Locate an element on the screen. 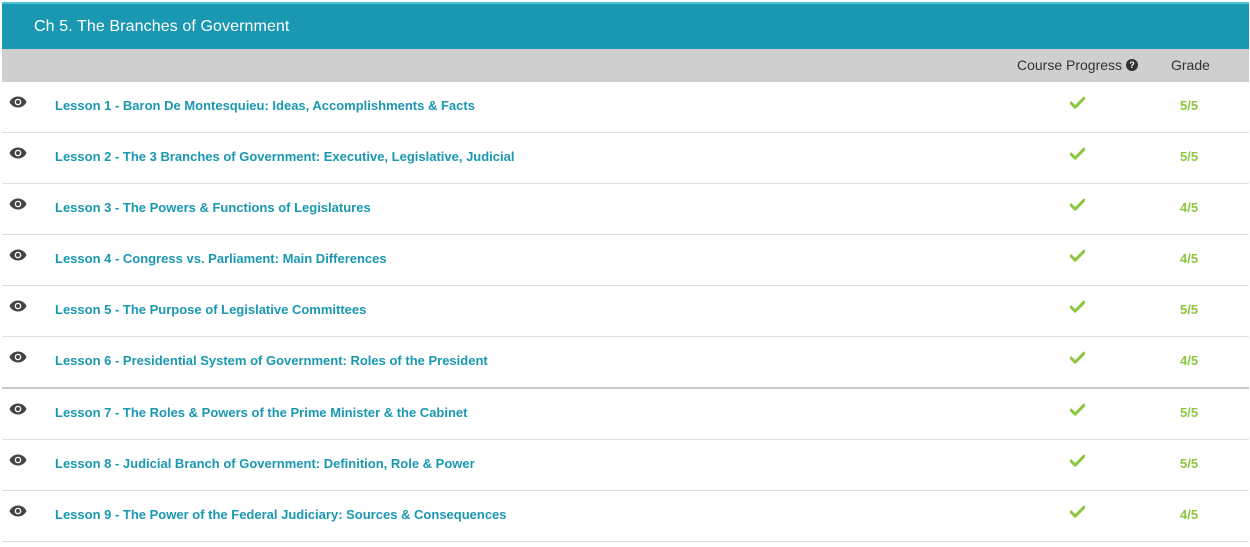  course-progress-label: Course Progress is located at coordinates (1070, 65).